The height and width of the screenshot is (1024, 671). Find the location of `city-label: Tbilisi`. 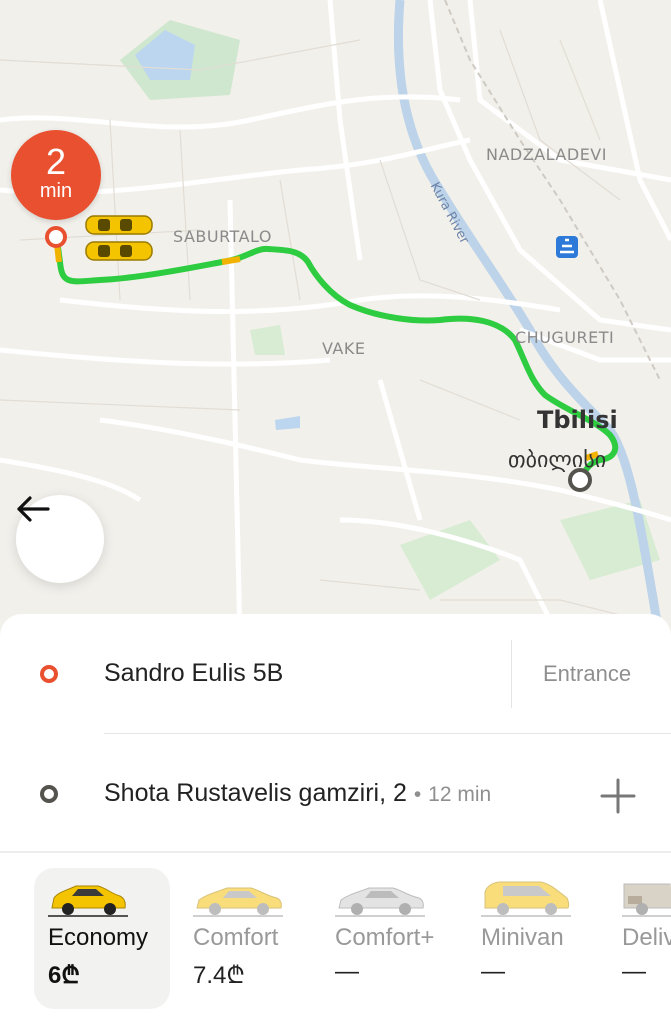

city-label: Tbilisi is located at coordinates (577, 420).